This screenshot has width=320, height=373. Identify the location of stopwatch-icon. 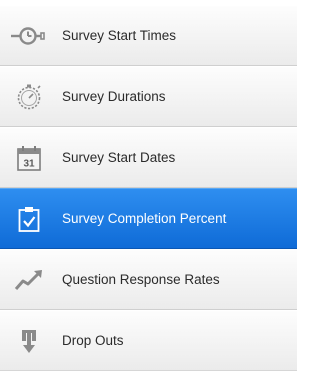
(29, 97).